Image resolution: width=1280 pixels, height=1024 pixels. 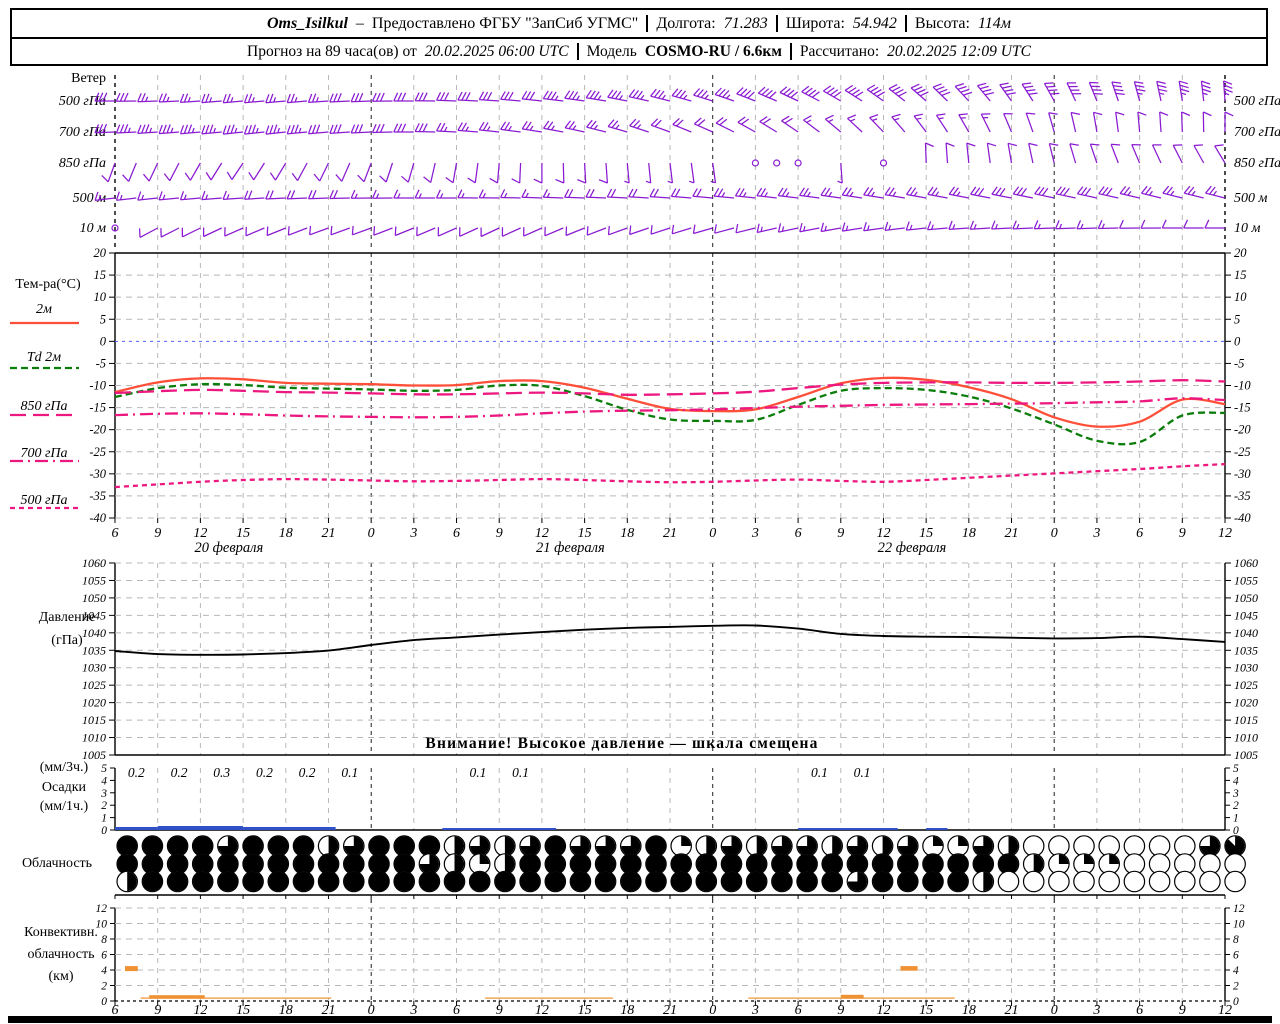 I want to click on svg-text: -10, so click(x=1242, y=386).